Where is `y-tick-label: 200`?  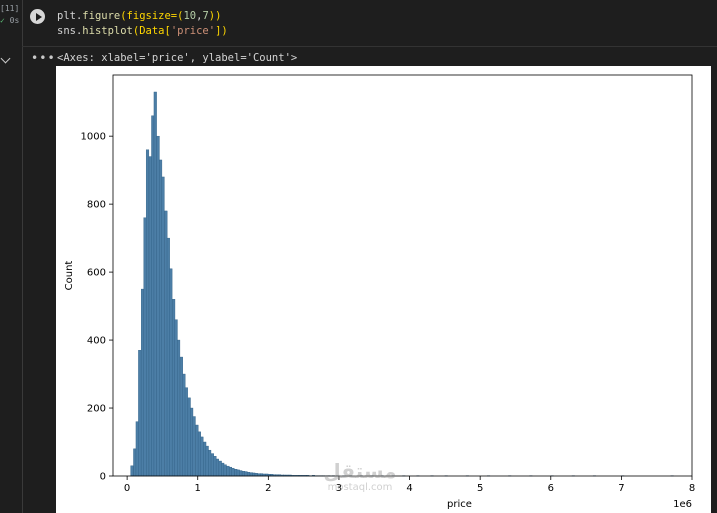 y-tick-label: 200 is located at coordinates (96, 409).